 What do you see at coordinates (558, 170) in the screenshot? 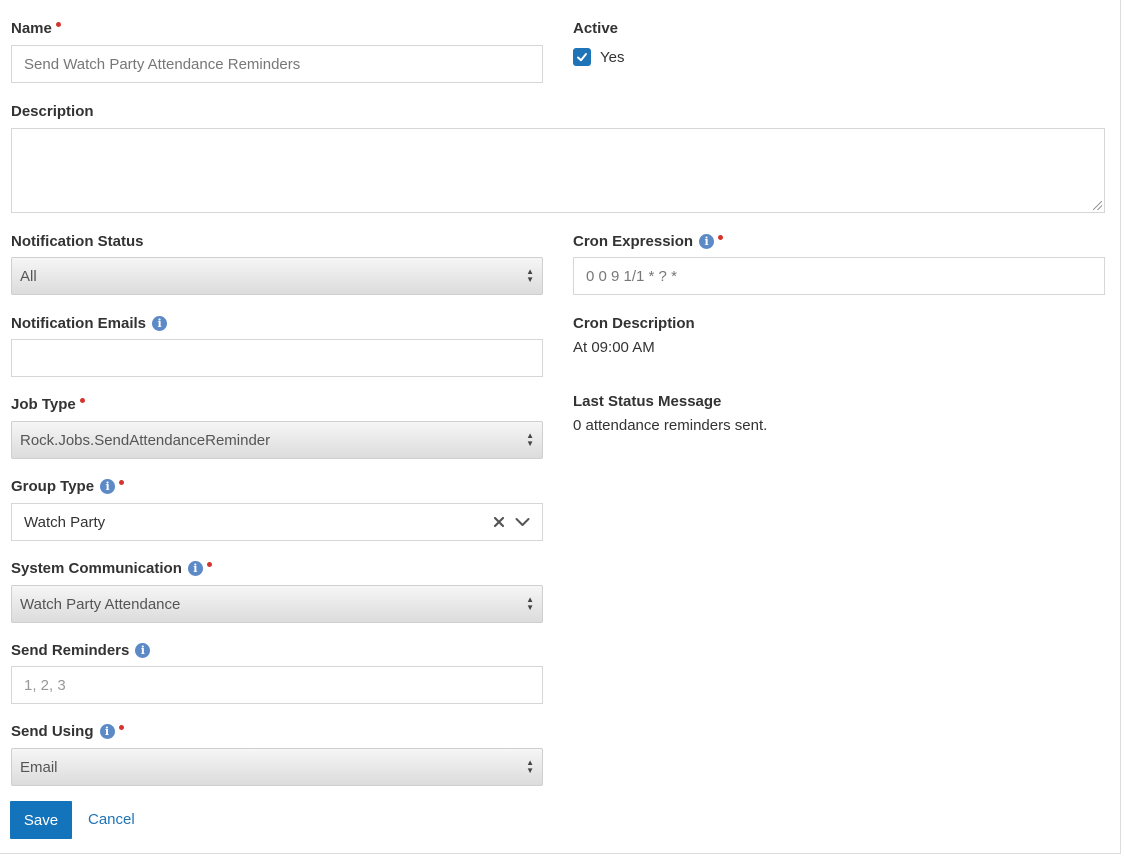
I see `description-textarea` at bounding box center [558, 170].